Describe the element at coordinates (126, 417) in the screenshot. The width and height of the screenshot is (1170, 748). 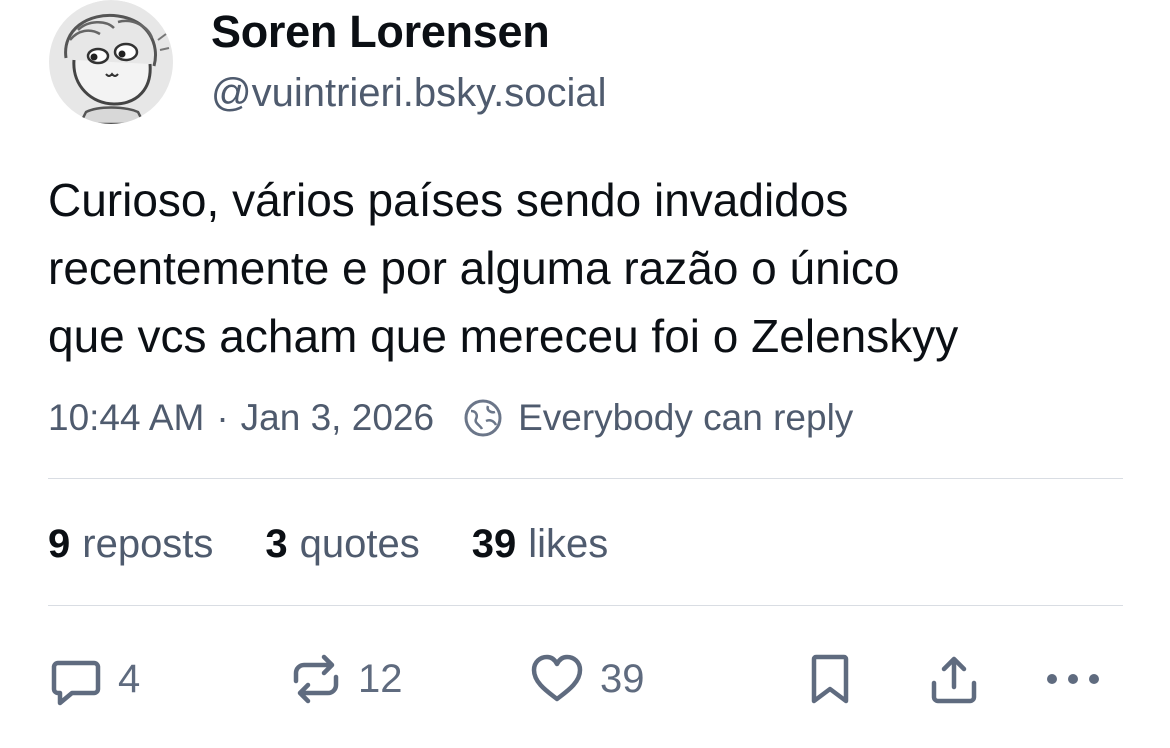
I see `post-time: 10:44 AM` at that location.